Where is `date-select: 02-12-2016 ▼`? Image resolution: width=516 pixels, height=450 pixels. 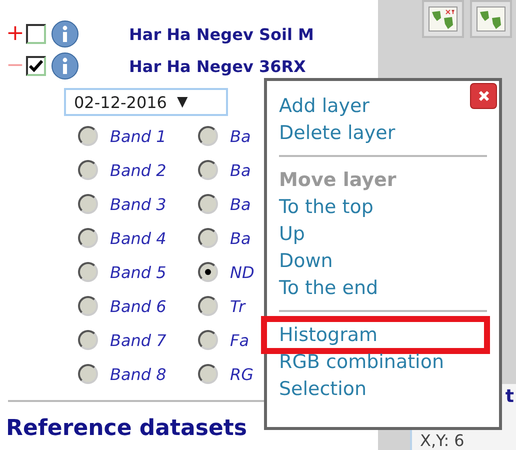
date-select: 02-12-2016 ▼ is located at coordinates (146, 102).